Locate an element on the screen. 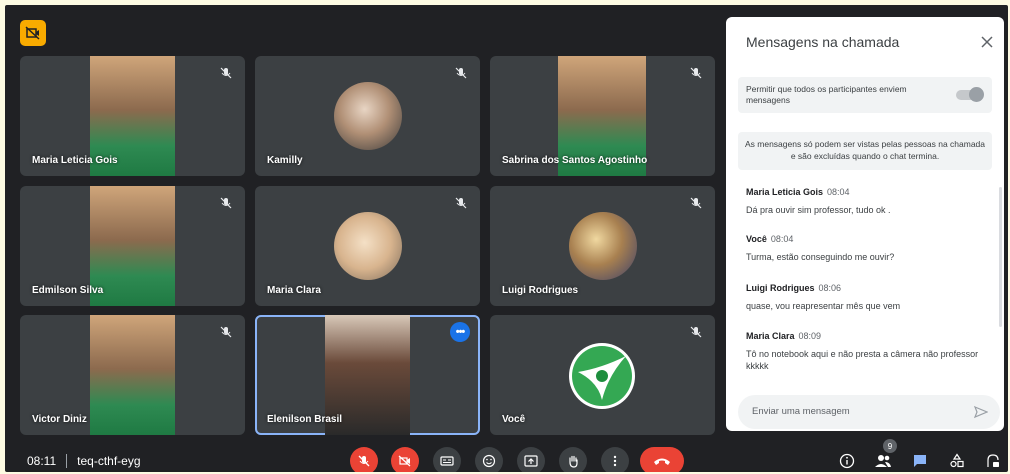 This screenshot has height=474, width=1010. phone-hangup-icon is located at coordinates (662, 461).